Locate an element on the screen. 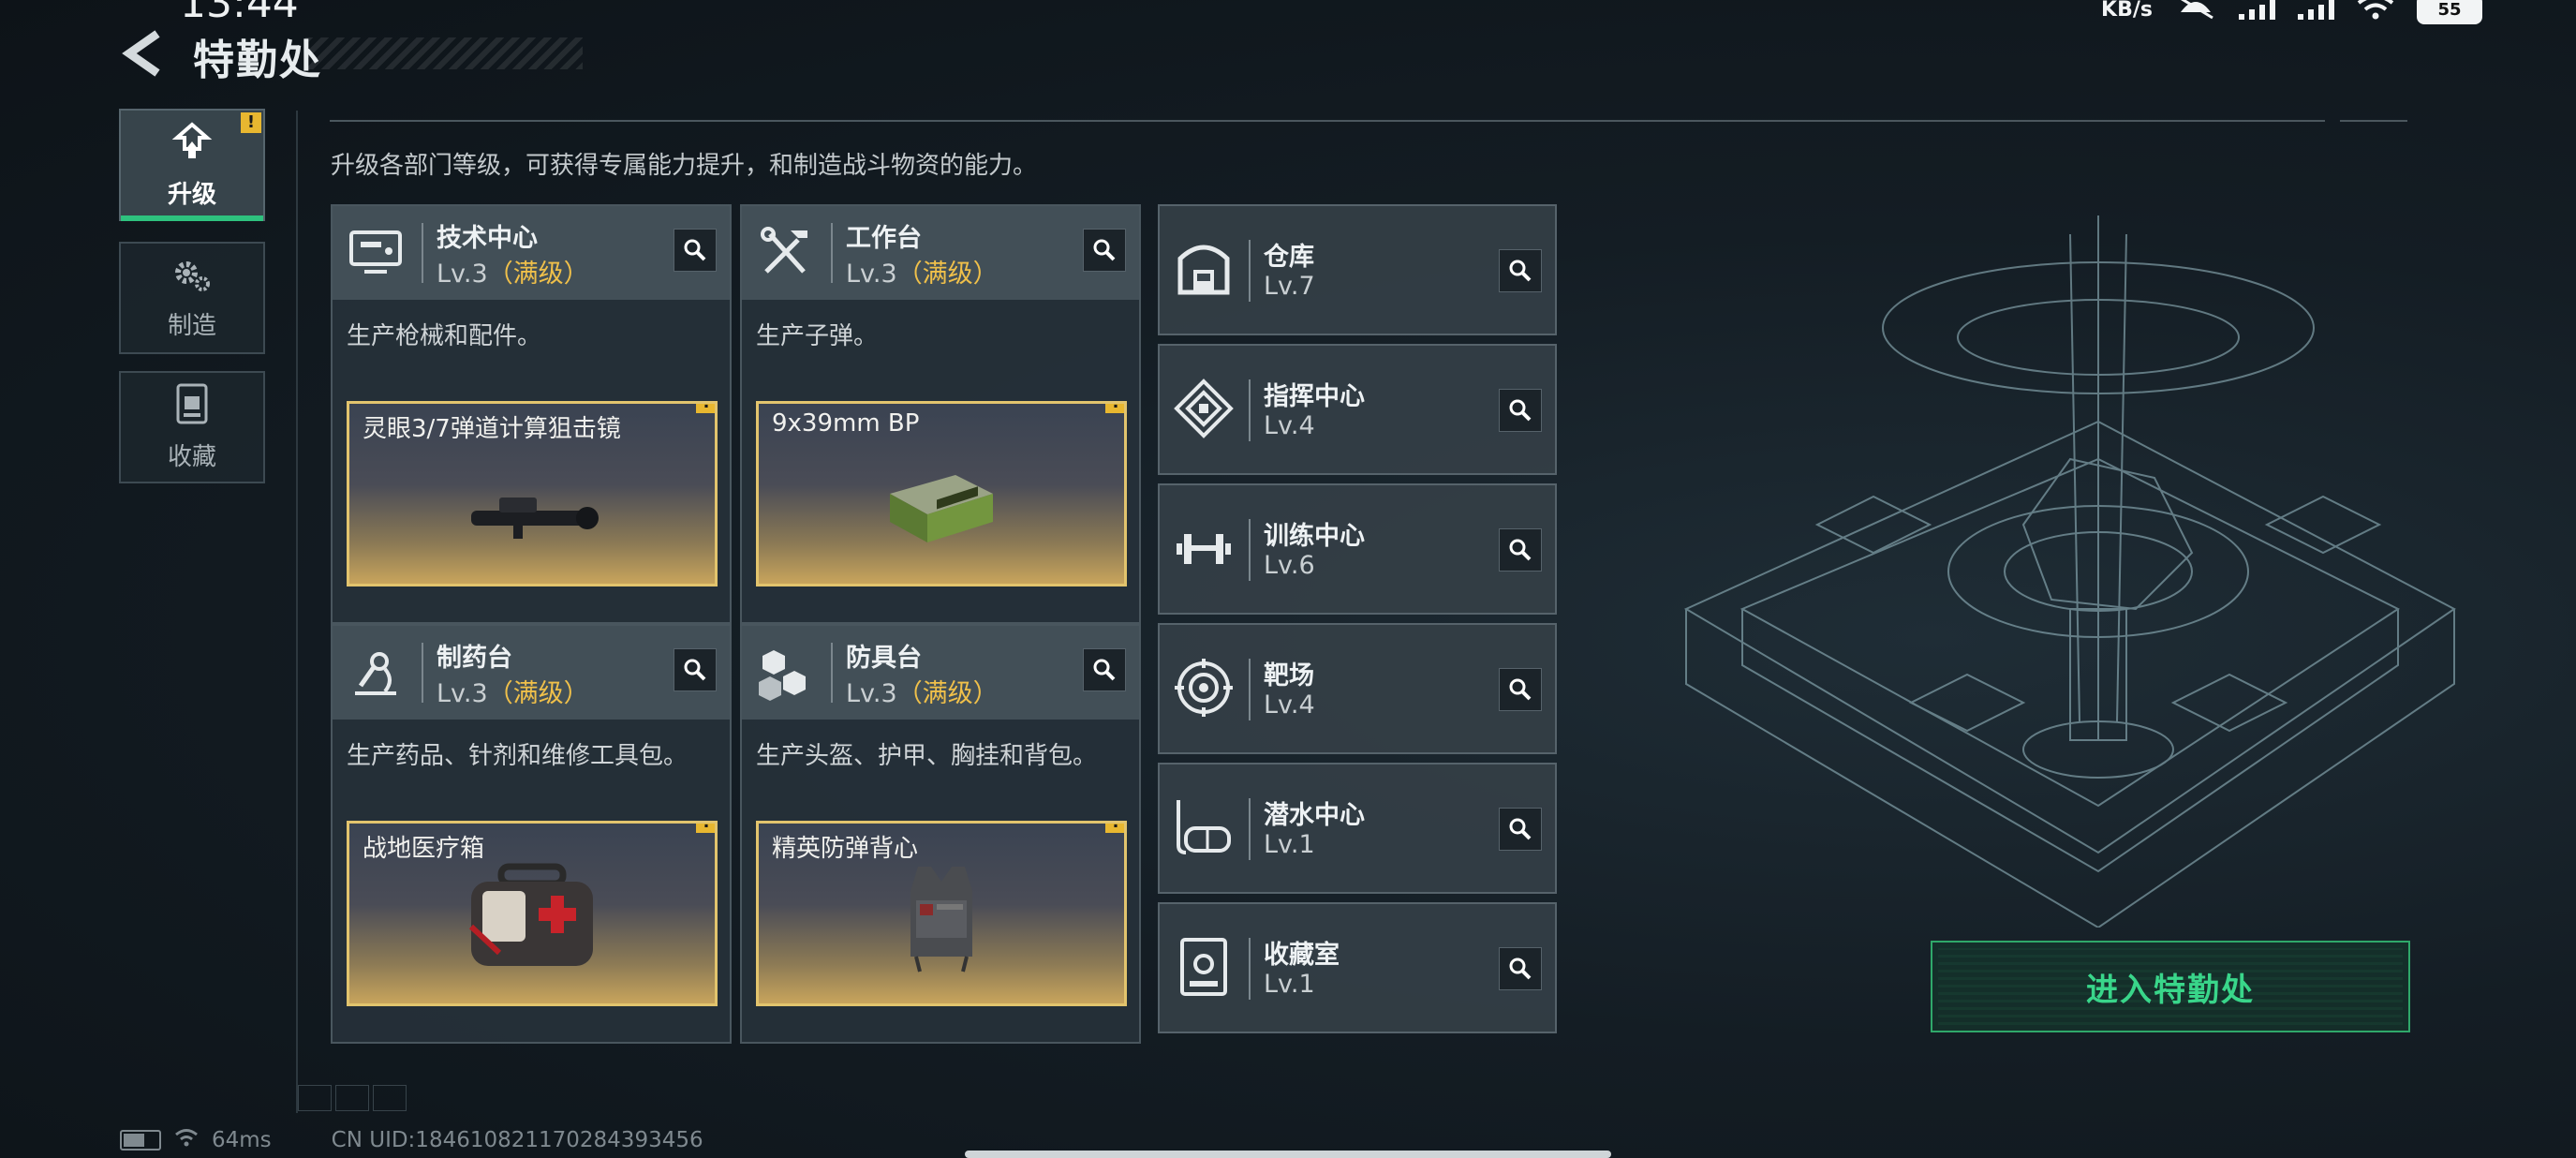 The image size is (2576, 1158). dept-name: 指挥中心 is located at coordinates (1315, 397).